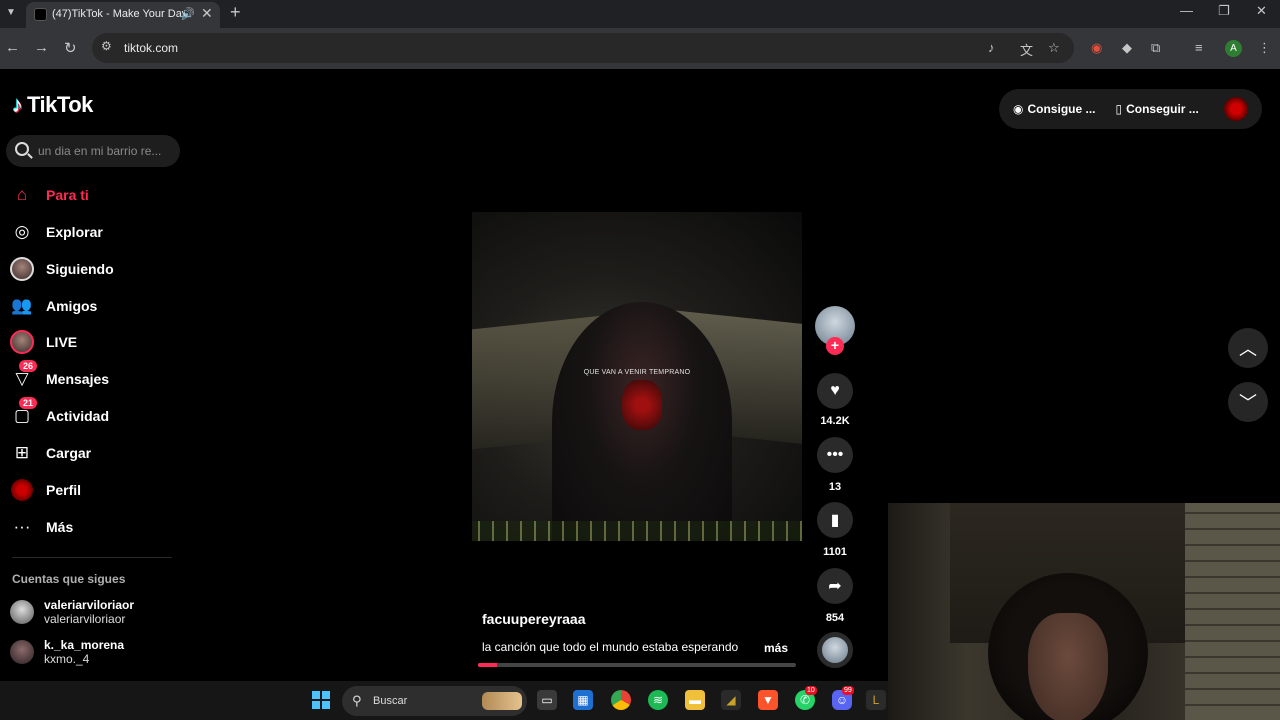 The height and width of the screenshot is (720, 1280). I want to click on extension-red-icon: ◉, so click(1096, 48).